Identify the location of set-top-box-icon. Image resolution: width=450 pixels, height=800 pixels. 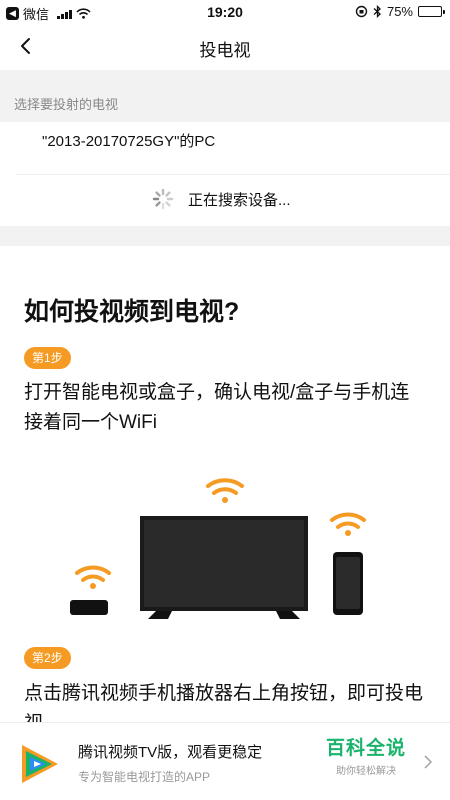
(89, 607).